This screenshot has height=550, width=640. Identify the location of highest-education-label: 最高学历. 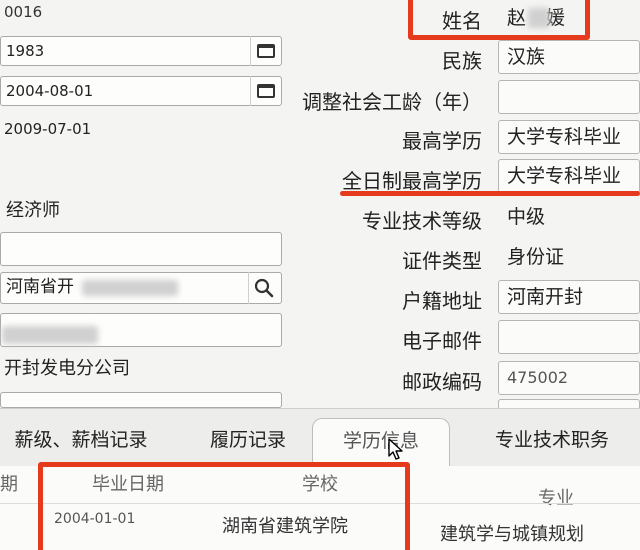
(442, 141).